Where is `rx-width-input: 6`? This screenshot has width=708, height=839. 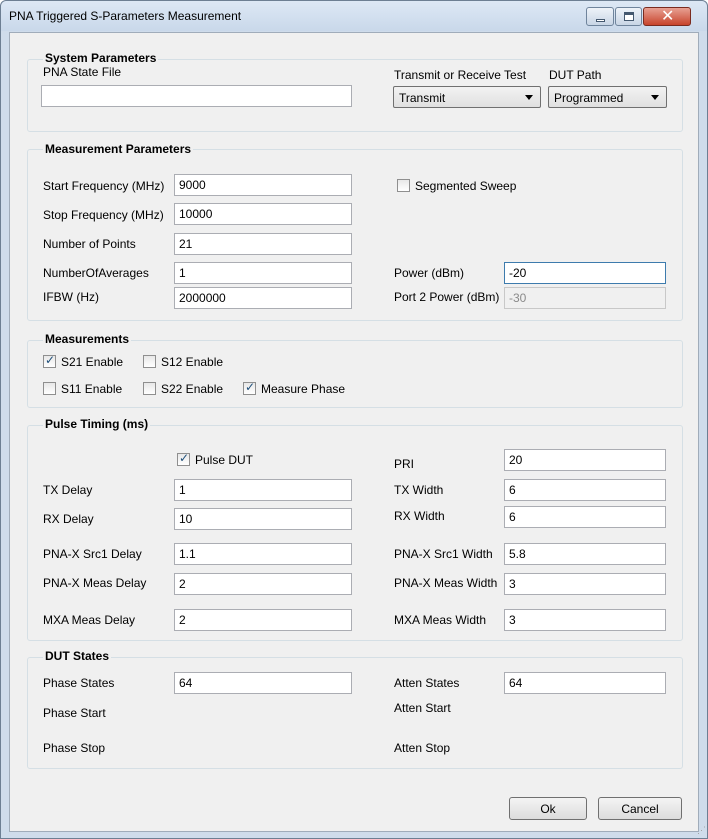 rx-width-input: 6 is located at coordinates (585, 517).